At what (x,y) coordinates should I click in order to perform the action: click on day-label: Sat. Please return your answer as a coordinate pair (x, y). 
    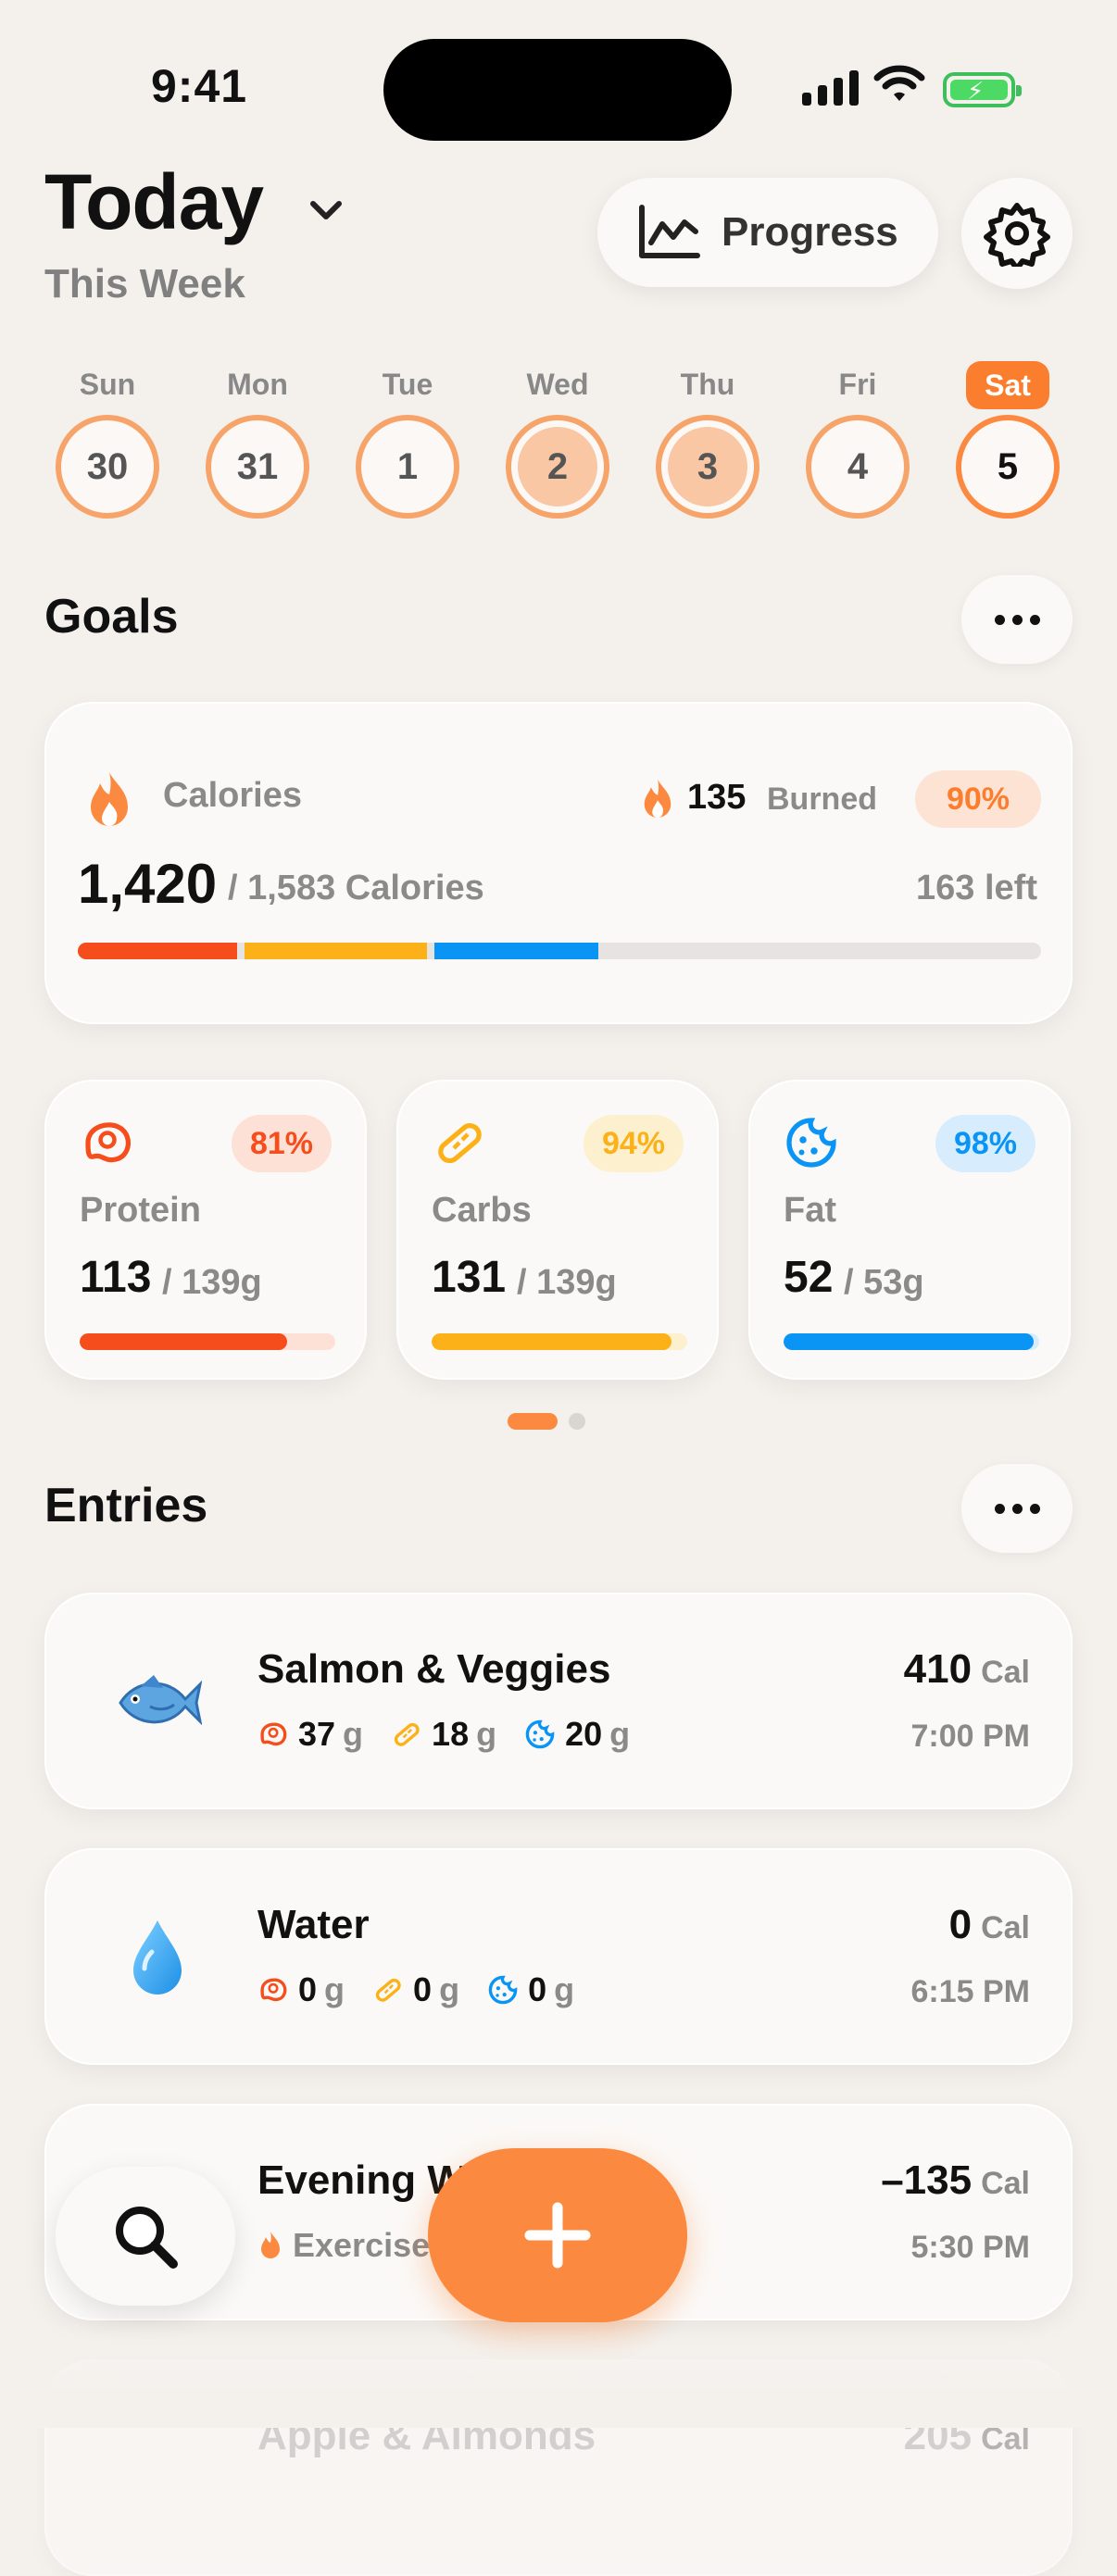
    Looking at the image, I should click on (1007, 385).